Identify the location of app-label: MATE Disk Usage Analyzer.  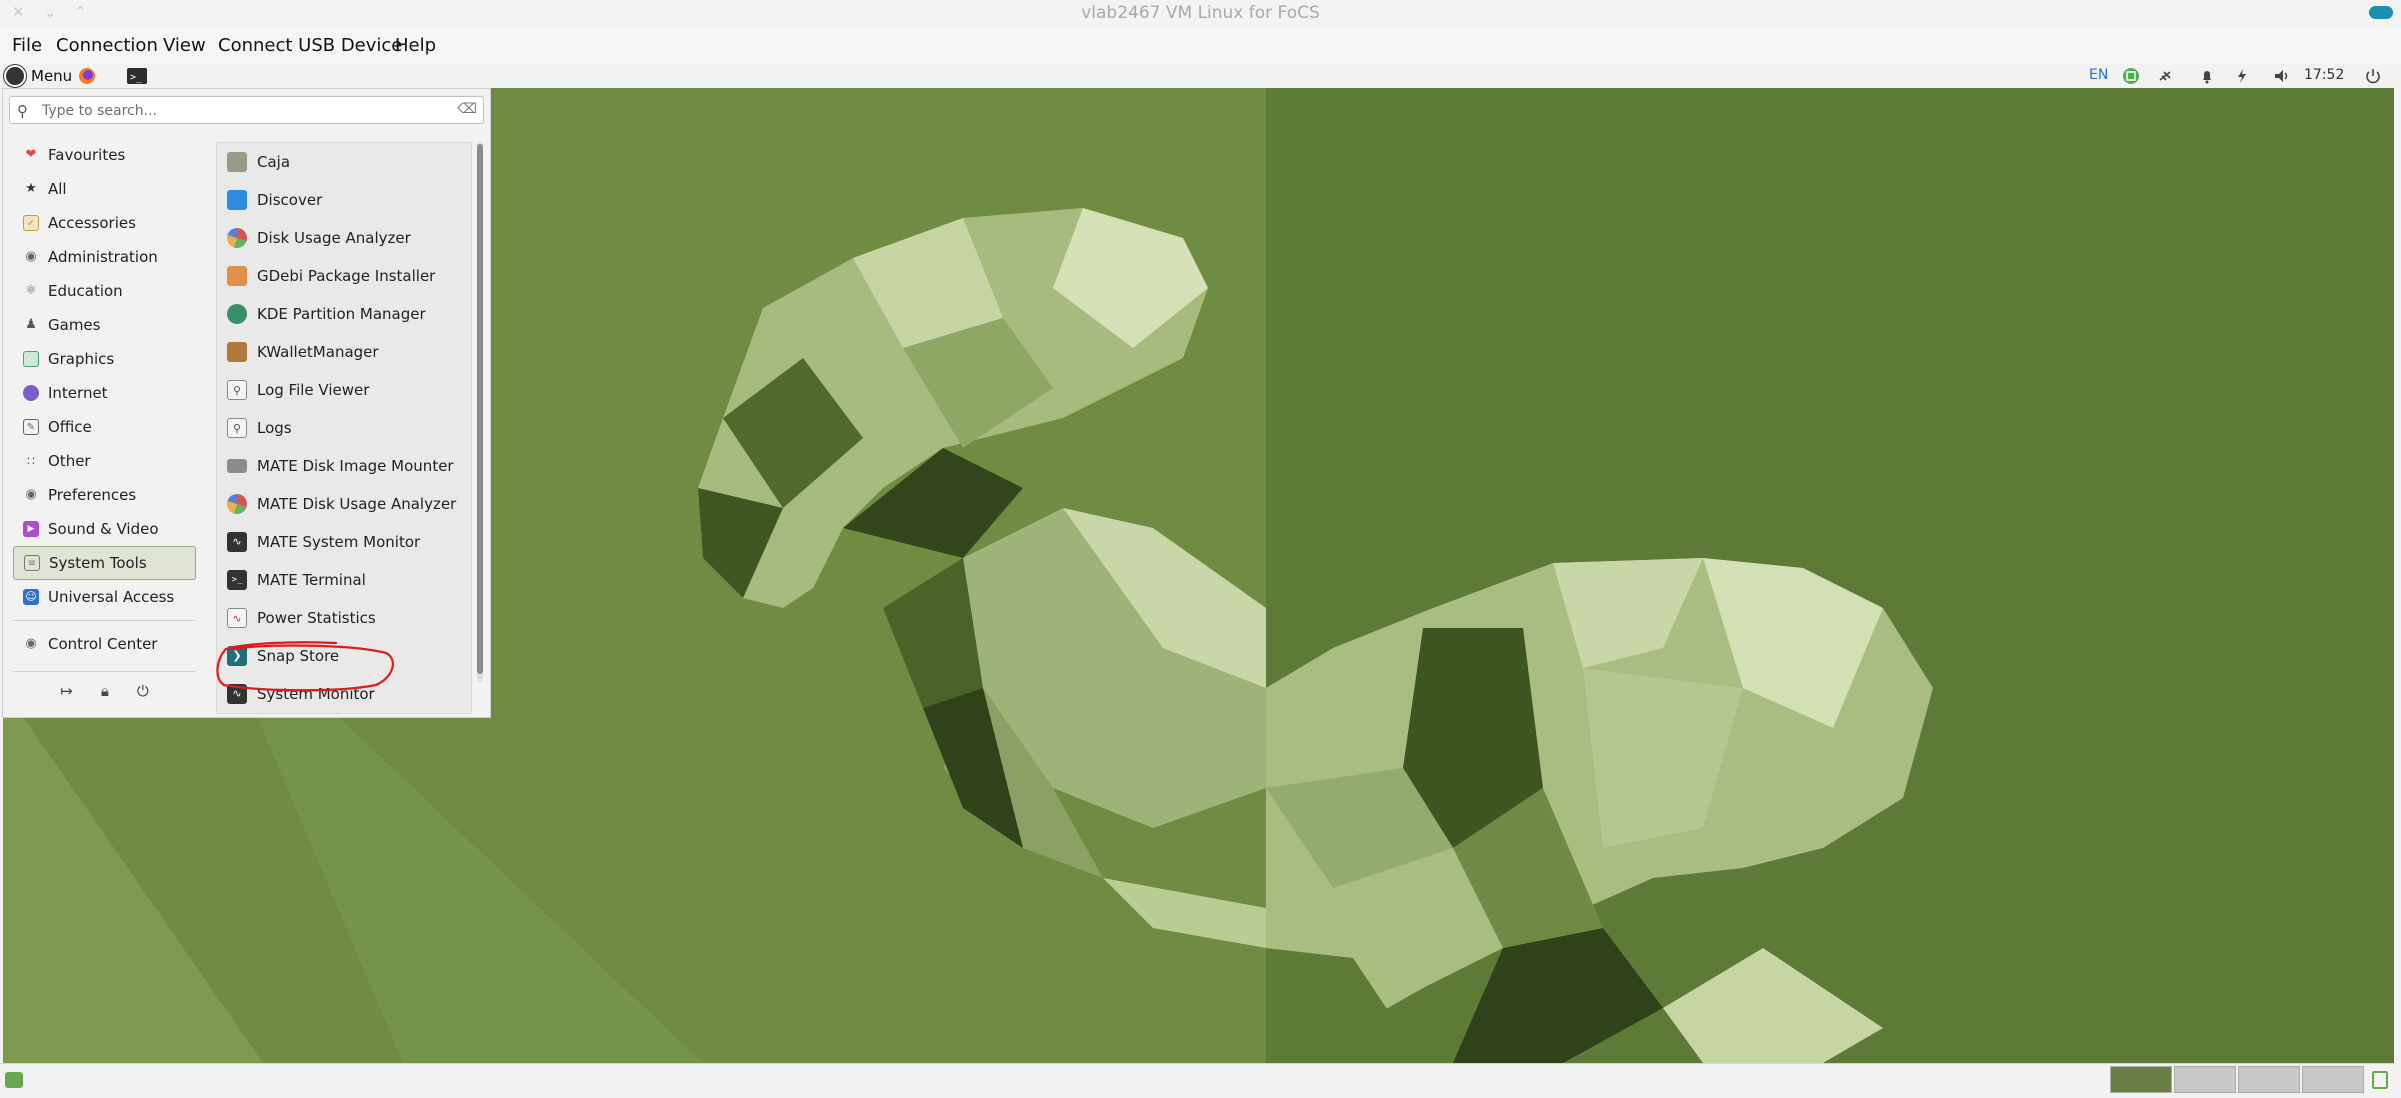
(357, 504).